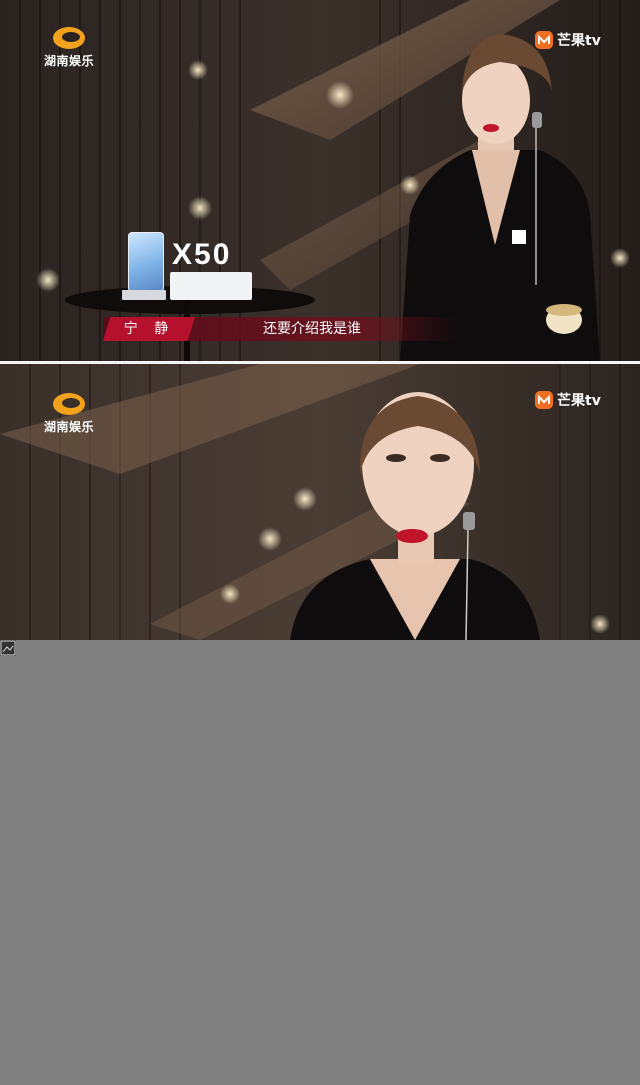 The height and width of the screenshot is (1085, 640). I want to click on product-box, so click(211, 286).